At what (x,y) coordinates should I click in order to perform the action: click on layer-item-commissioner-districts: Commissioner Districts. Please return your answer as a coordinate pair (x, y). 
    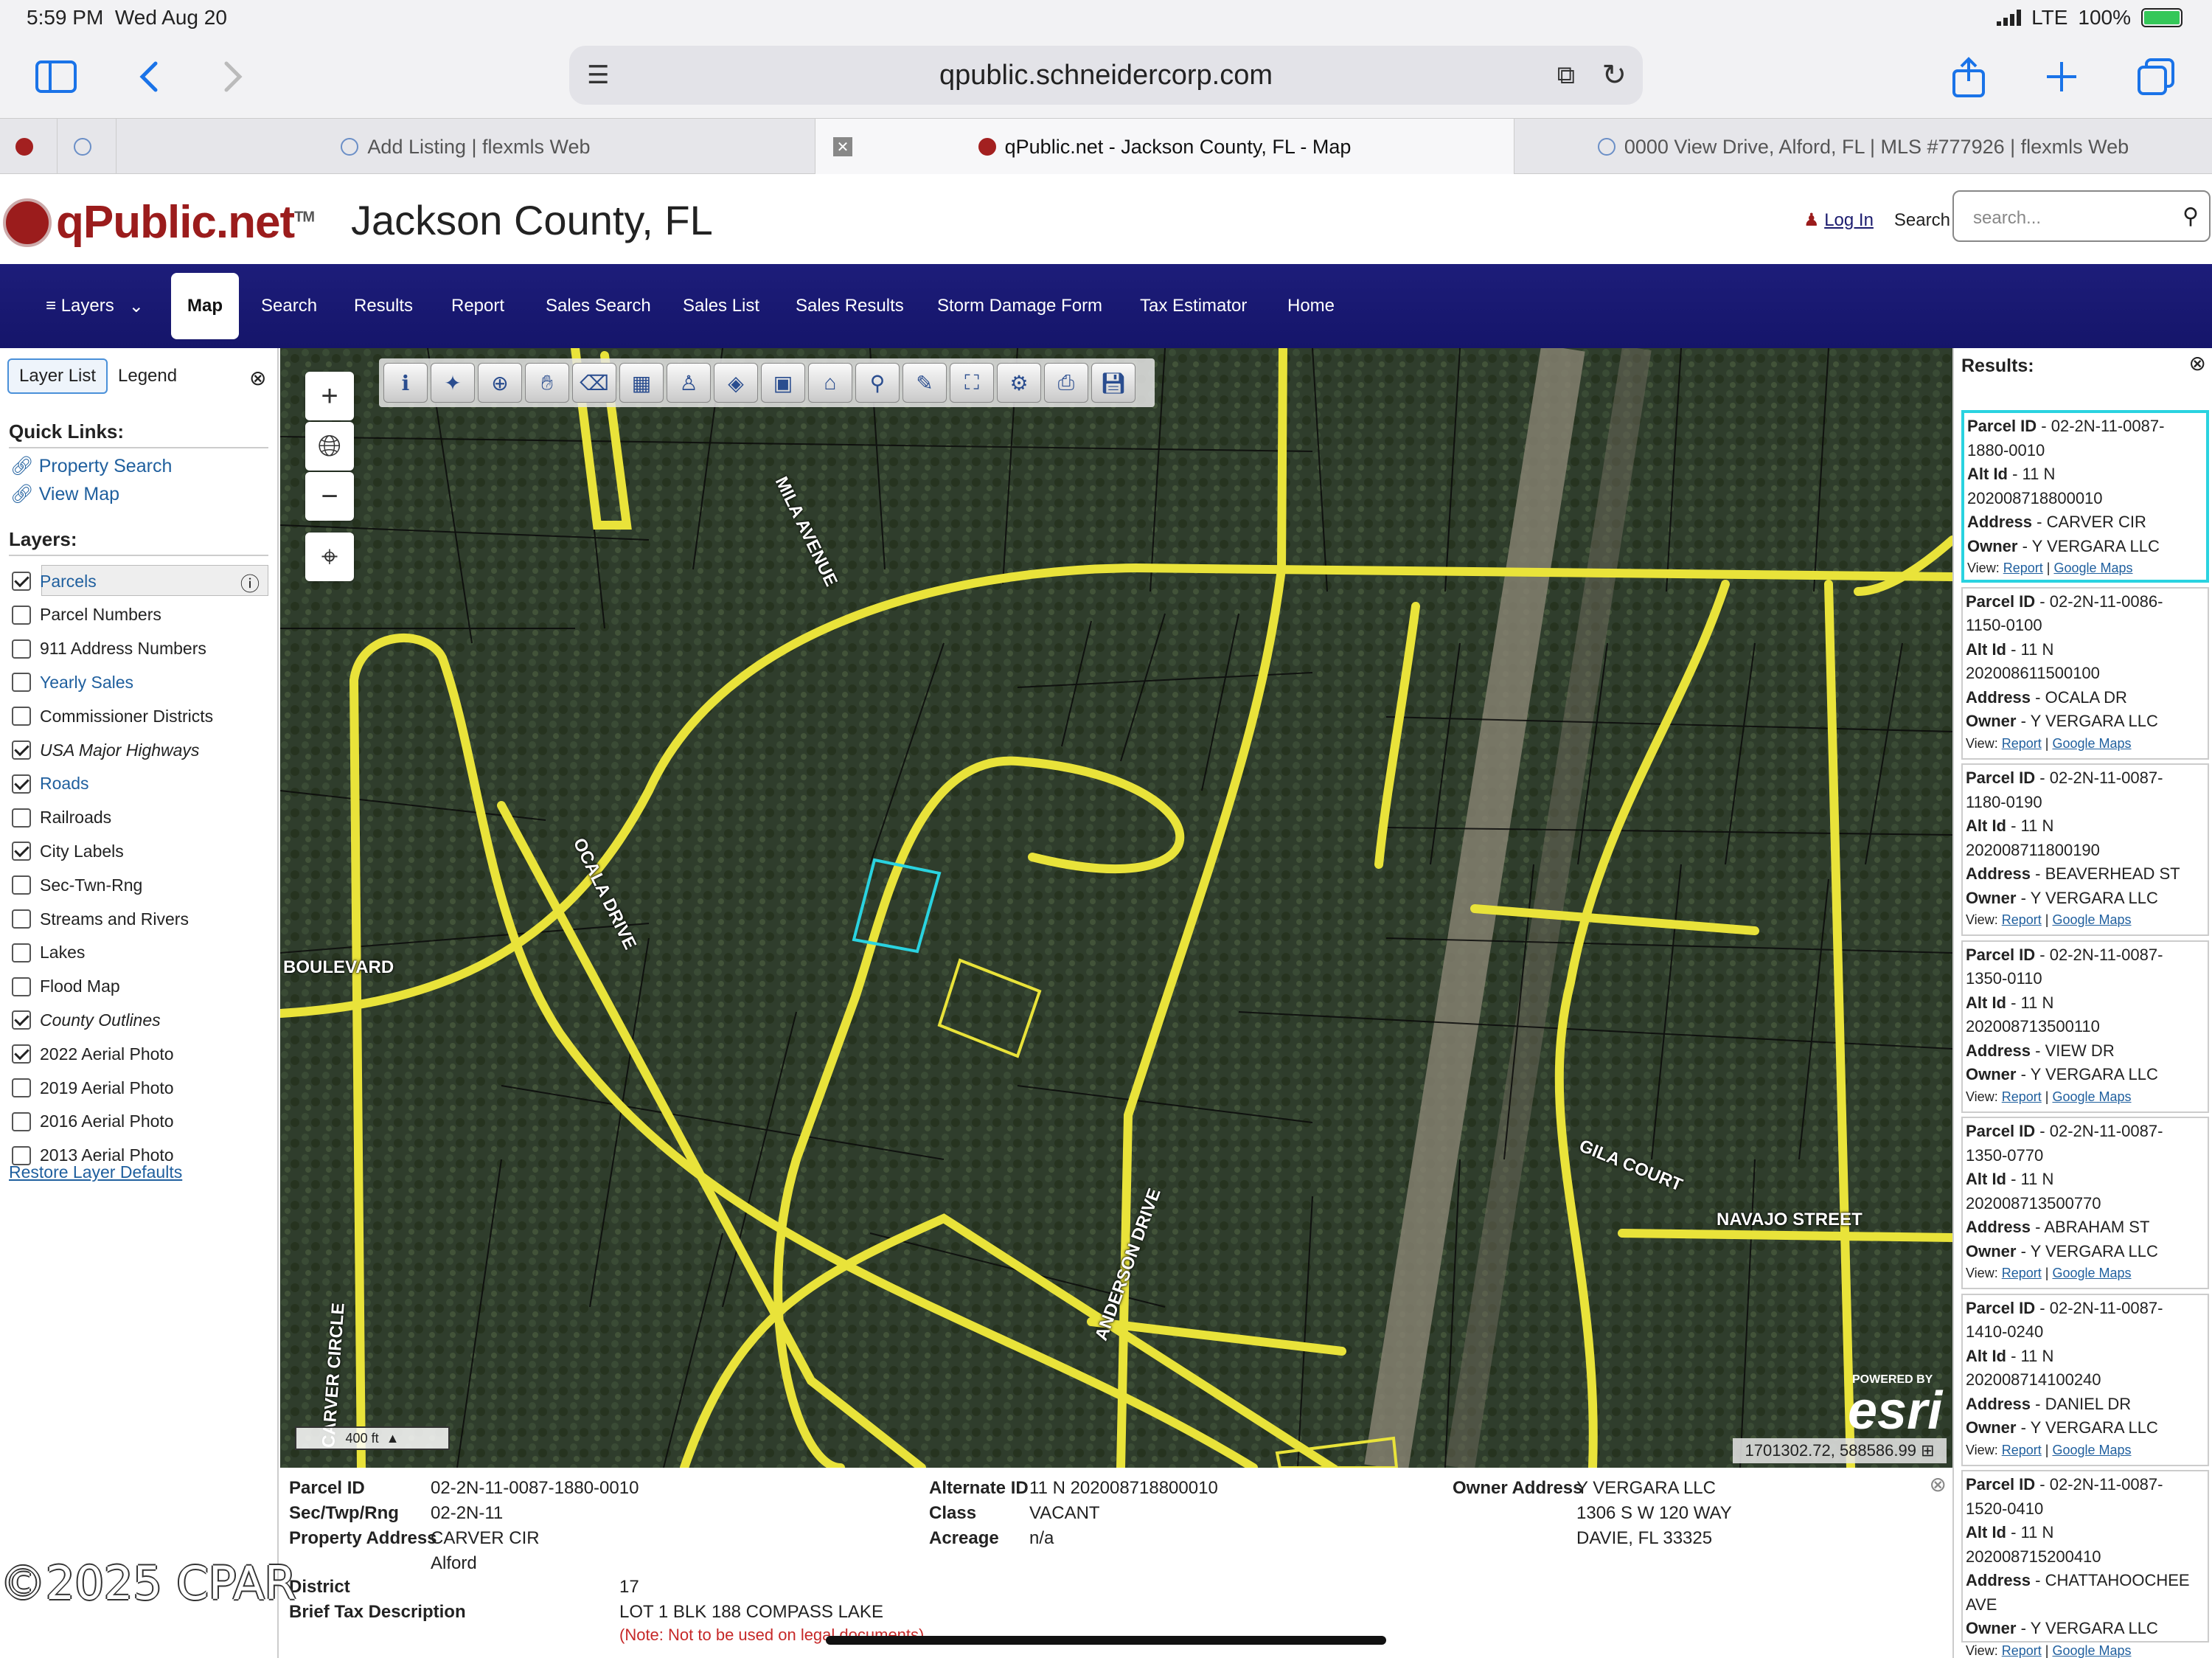
    Looking at the image, I should click on (112, 716).